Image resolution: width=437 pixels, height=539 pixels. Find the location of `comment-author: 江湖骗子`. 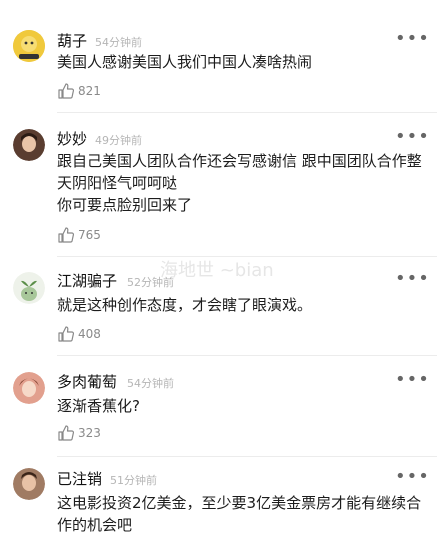

comment-author: 江湖骗子 is located at coordinates (87, 280).